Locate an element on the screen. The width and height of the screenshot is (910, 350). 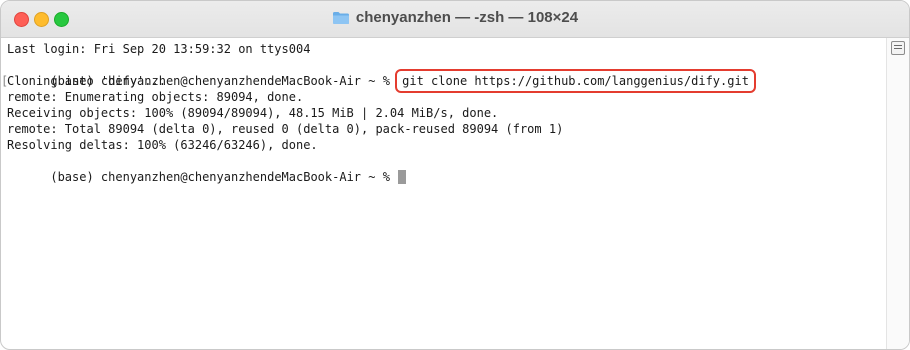
marks-icon is located at coordinates (898, 48).